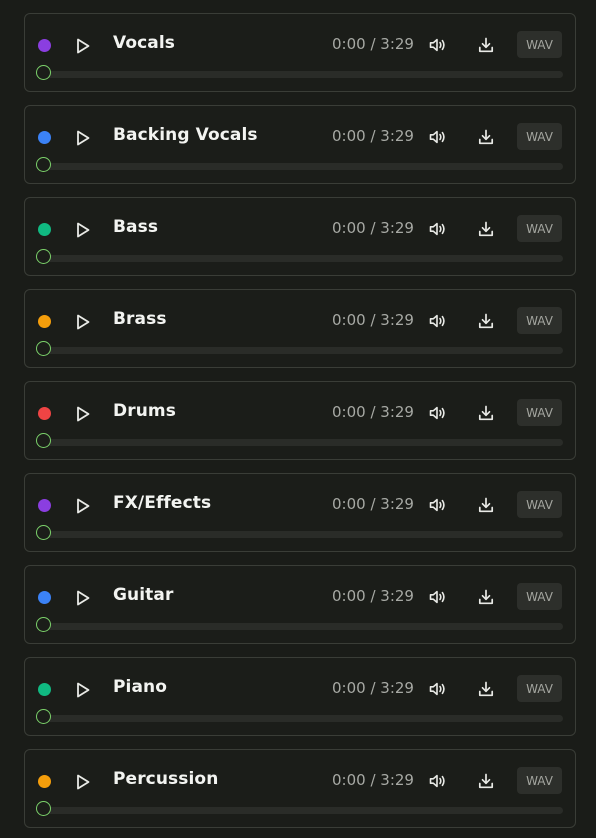 This screenshot has height=838, width=596. Describe the element at coordinates (140, 319) in the screenshot. I see `stem-name: Brass` at that location.